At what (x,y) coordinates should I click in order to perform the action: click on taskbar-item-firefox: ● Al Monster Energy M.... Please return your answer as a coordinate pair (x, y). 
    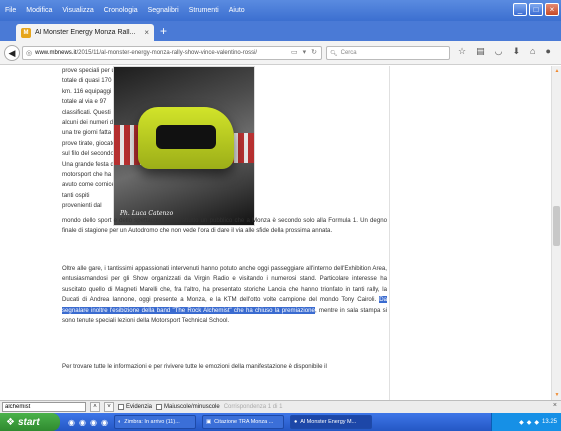
    Looking at the image, I should click on (330, 422).